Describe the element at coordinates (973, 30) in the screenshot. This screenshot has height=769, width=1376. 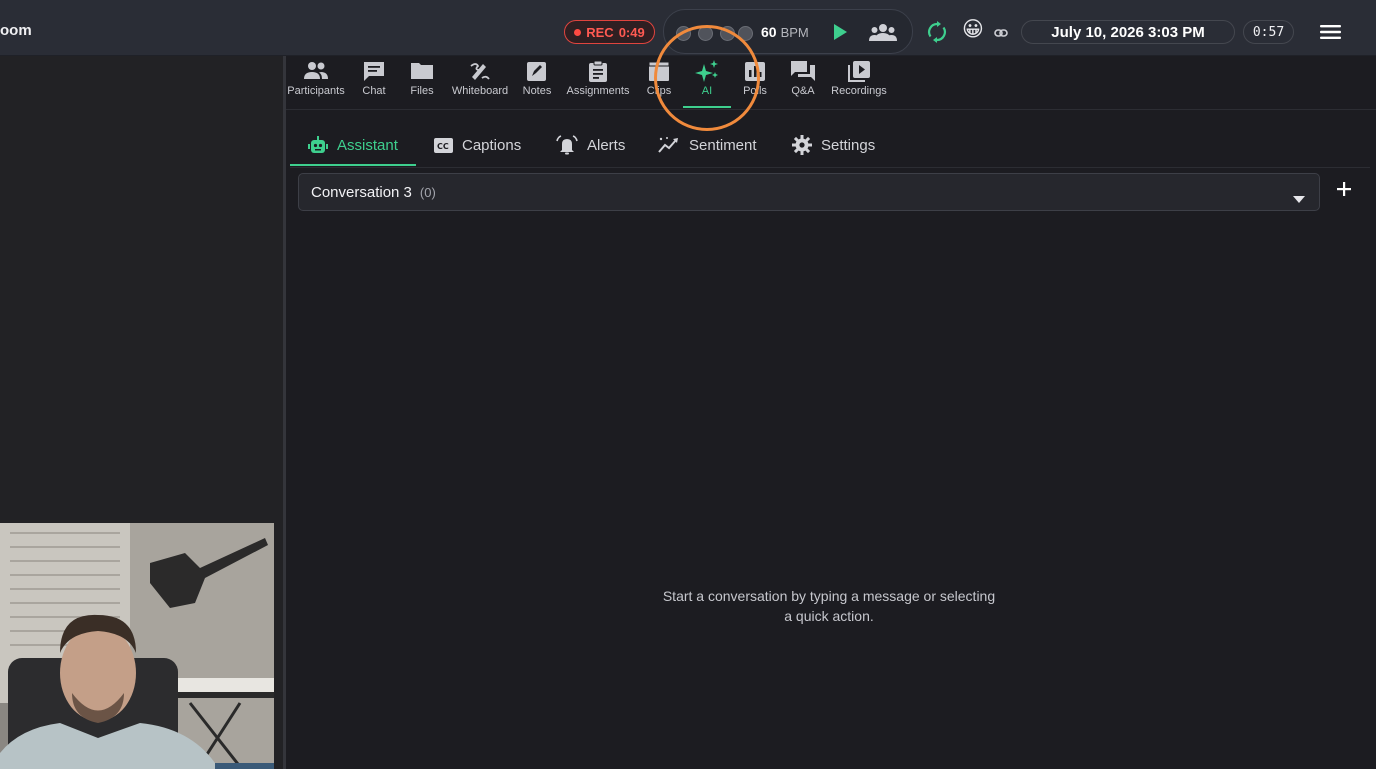
I see `emoji-button: 😀` at that location.